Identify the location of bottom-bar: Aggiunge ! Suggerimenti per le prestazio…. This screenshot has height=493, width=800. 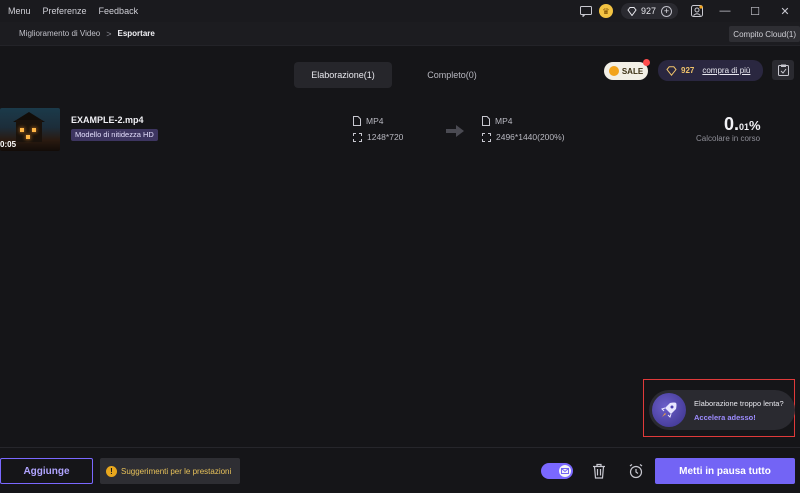
(400, 470).